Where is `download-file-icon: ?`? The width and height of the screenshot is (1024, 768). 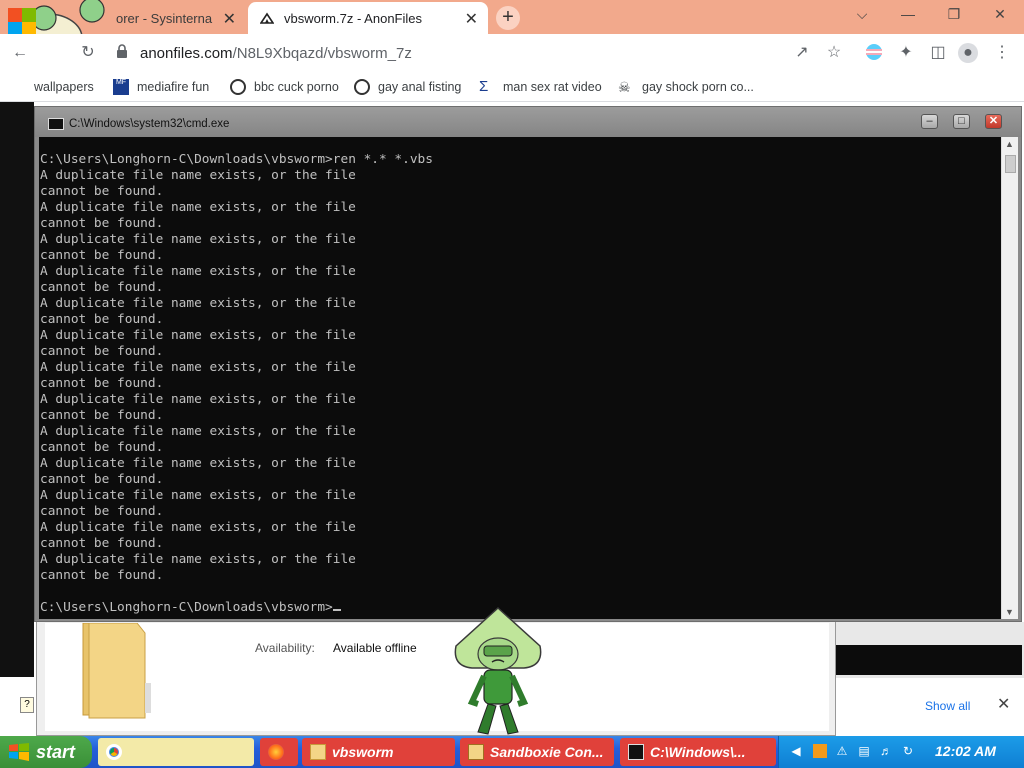 download-file-icon: ? is located at coordinates (27, 705).